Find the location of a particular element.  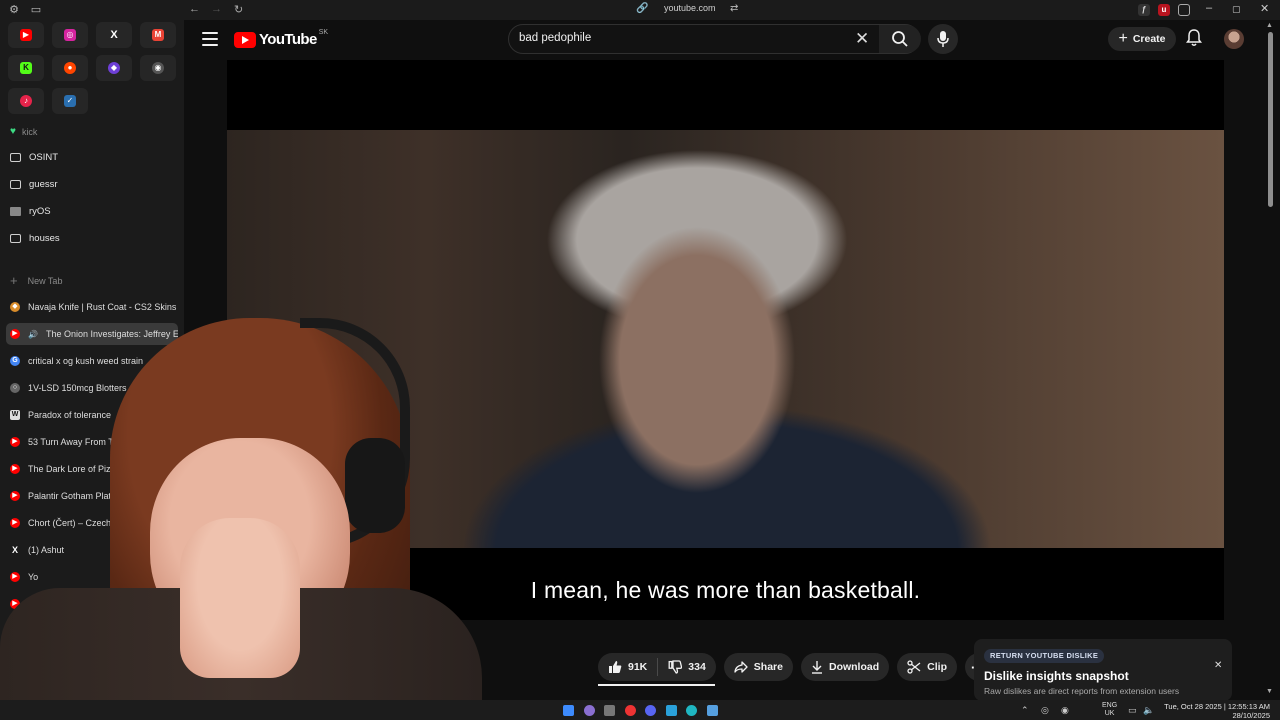

folder-label: houses is located at coordinates (44, 238).